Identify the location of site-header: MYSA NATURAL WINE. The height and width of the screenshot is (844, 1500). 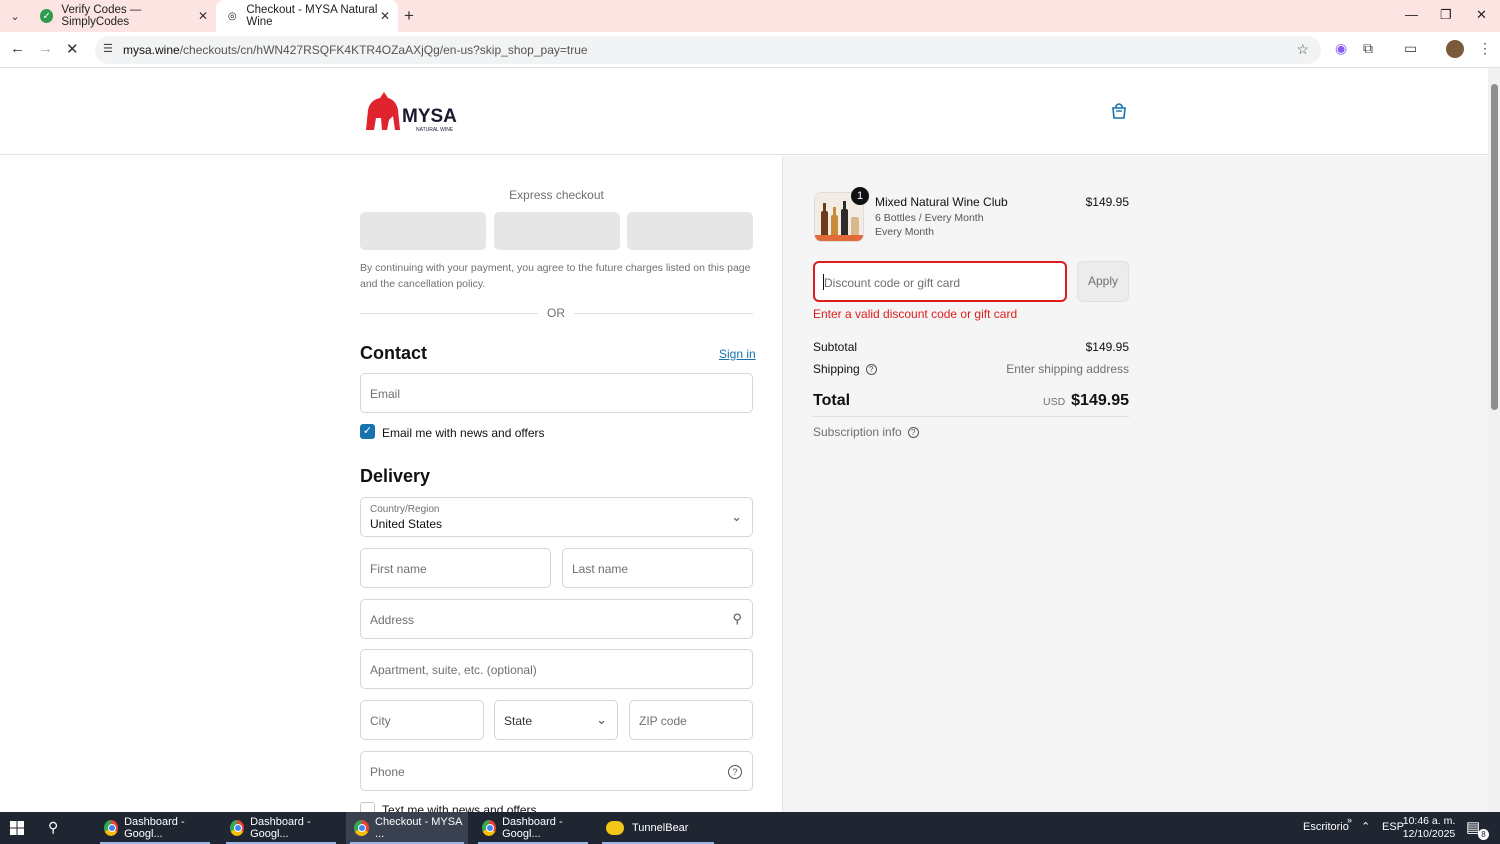
(744, 111).